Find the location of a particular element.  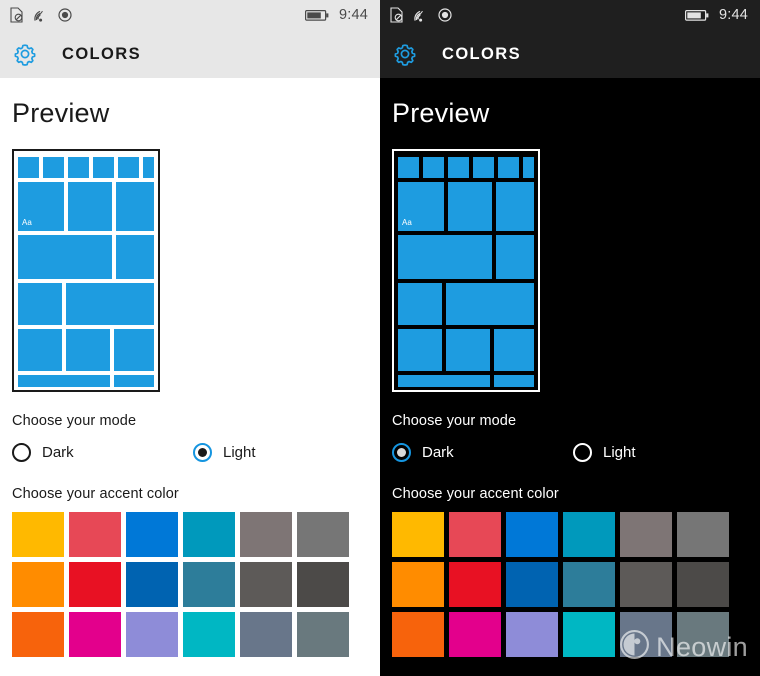

battery-icon is located at coordinates (696, 15).